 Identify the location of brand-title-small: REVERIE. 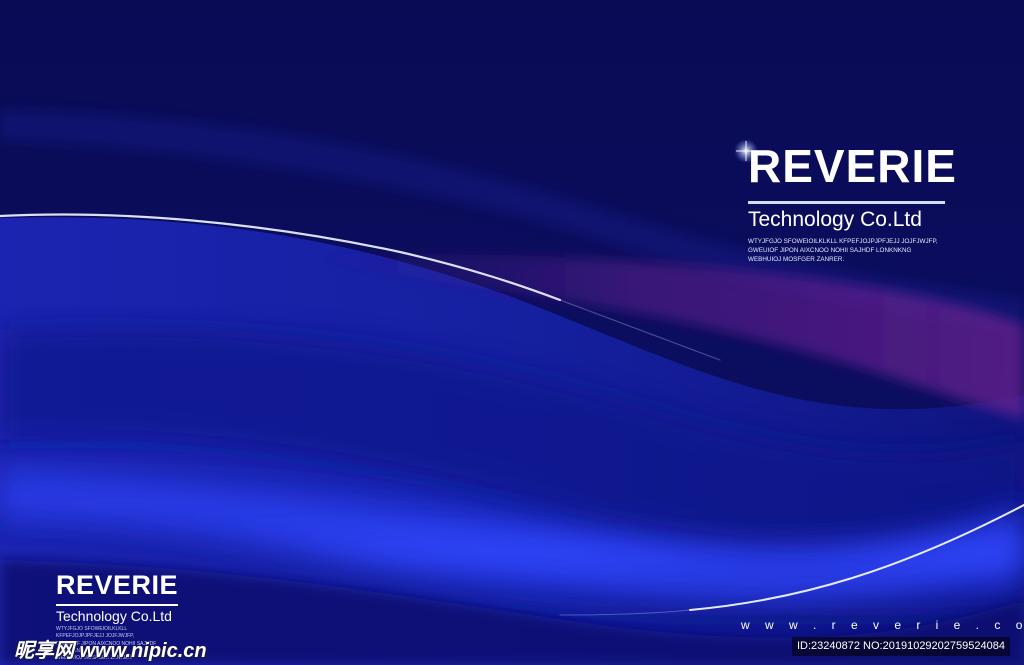
(117, 585).